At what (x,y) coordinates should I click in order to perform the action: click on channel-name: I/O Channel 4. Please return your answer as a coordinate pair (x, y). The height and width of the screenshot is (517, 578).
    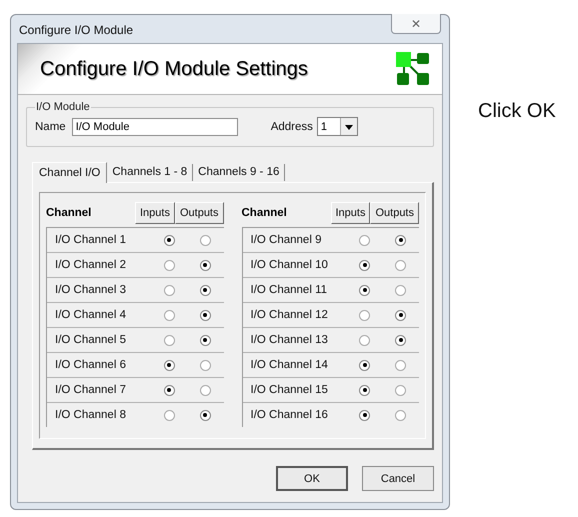
    Looking at the image, I should click on (90, 315).